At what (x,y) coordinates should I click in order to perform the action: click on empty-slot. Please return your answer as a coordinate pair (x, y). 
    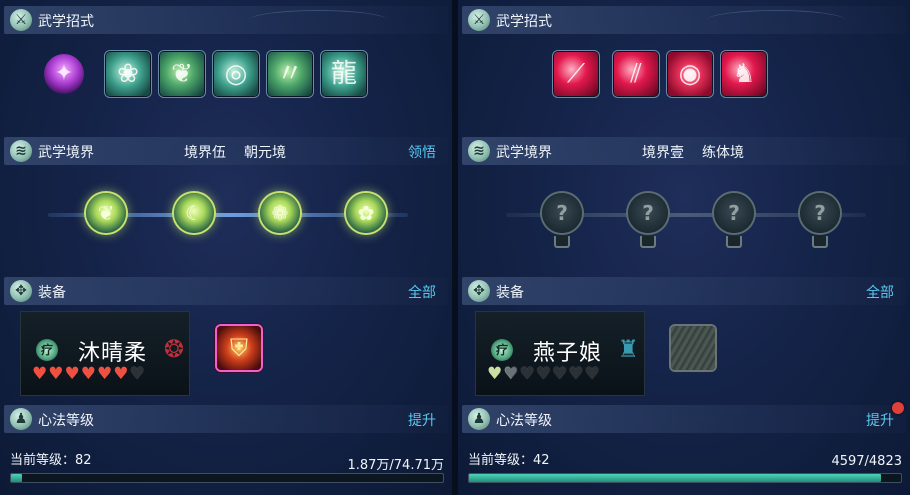
    Looking at the image, I should click on (693, 348).